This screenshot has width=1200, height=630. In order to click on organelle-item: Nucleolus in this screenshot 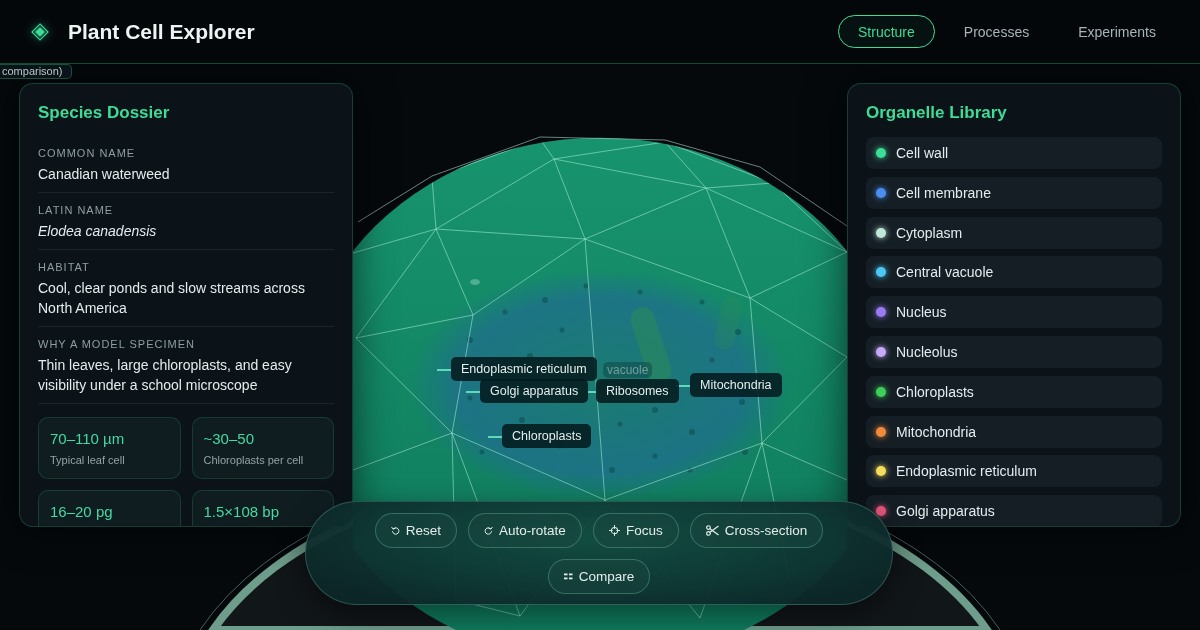, I will do `click(1014, 352)`.